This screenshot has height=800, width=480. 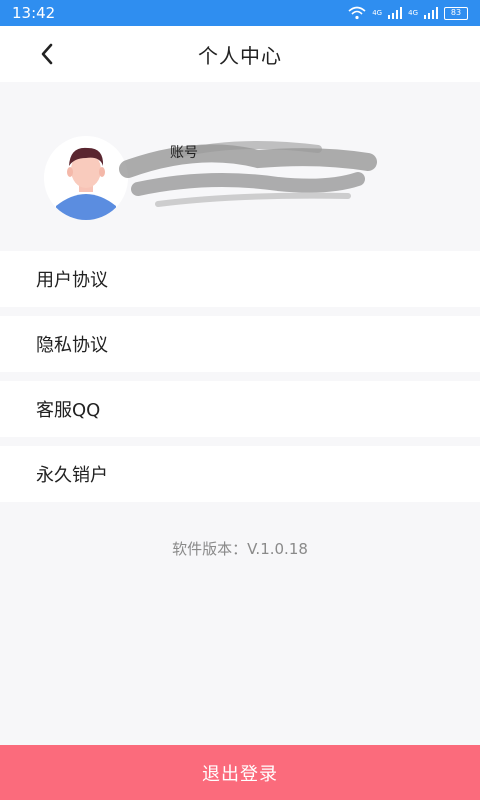 What do you see at coordinates (240, 279) in the screenshot?
I see `menu-item-user-agreement: 用户协议` at bounding box center [240, 279].